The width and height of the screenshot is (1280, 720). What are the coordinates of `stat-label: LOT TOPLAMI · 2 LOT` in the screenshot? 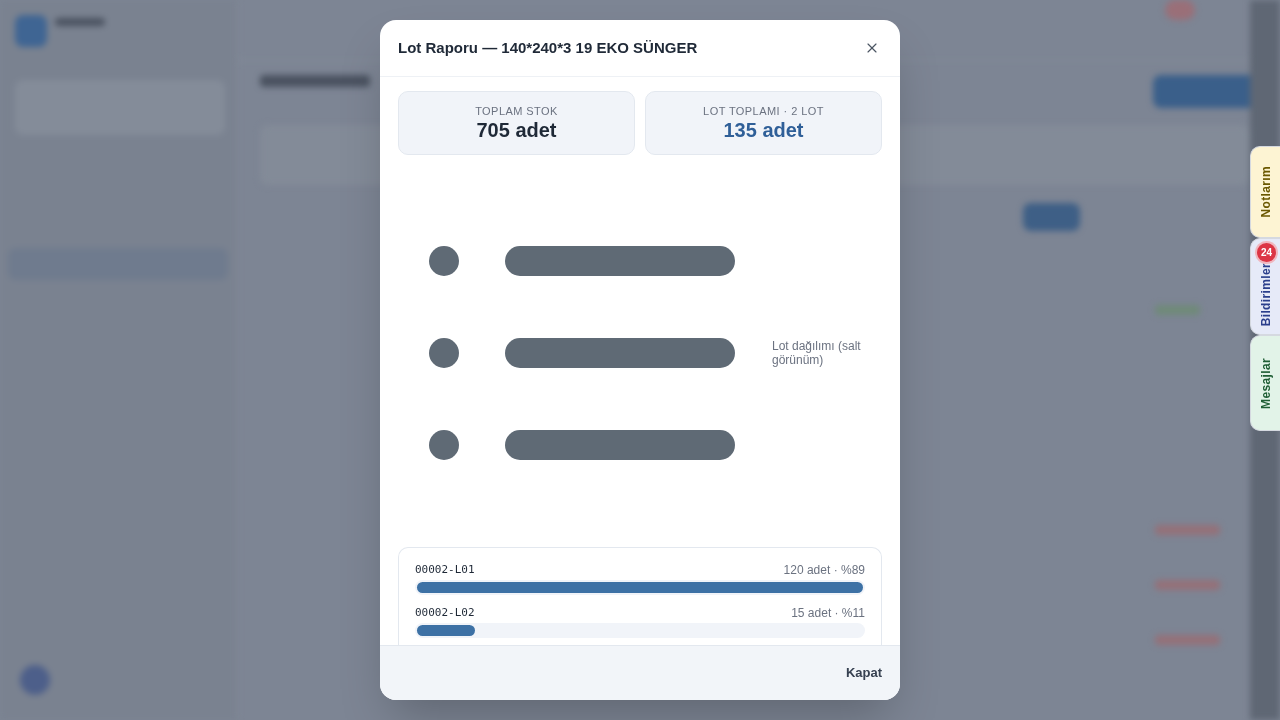 It's located at (763, 111).